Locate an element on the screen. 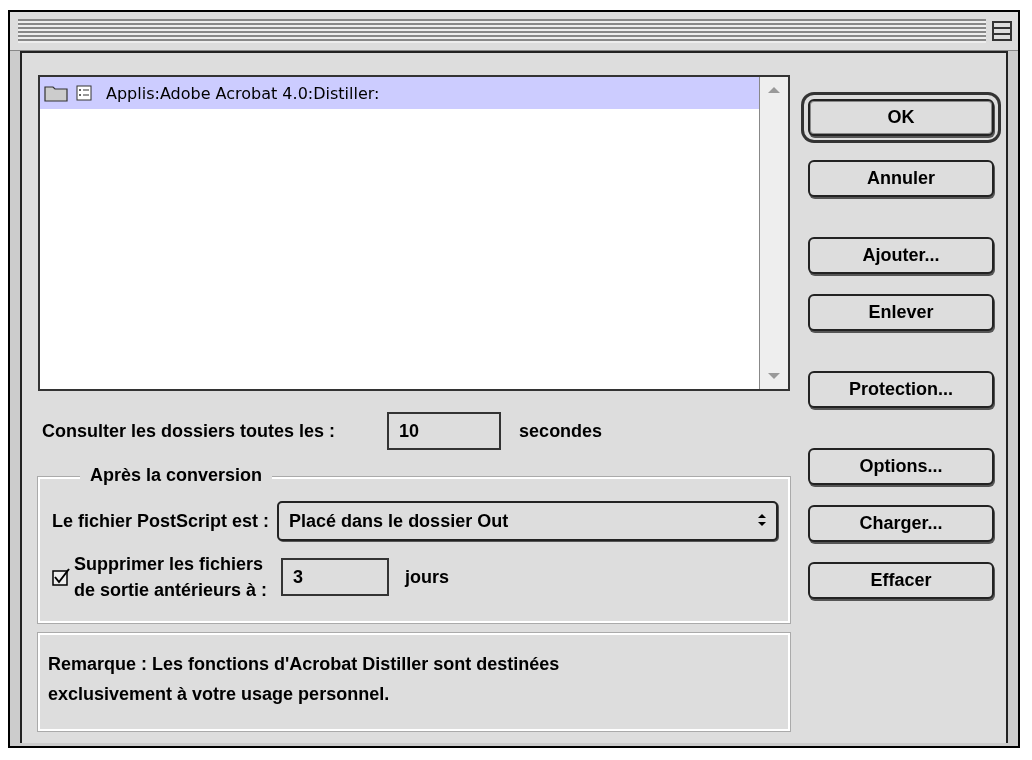  dialog-button: Effacer is located at coordinates (901, 580).